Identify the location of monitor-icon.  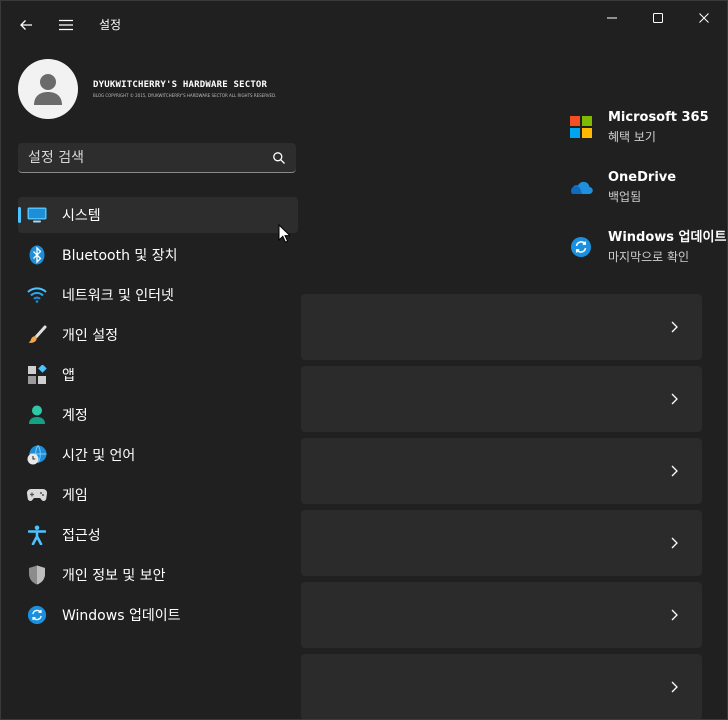
(37, 215).